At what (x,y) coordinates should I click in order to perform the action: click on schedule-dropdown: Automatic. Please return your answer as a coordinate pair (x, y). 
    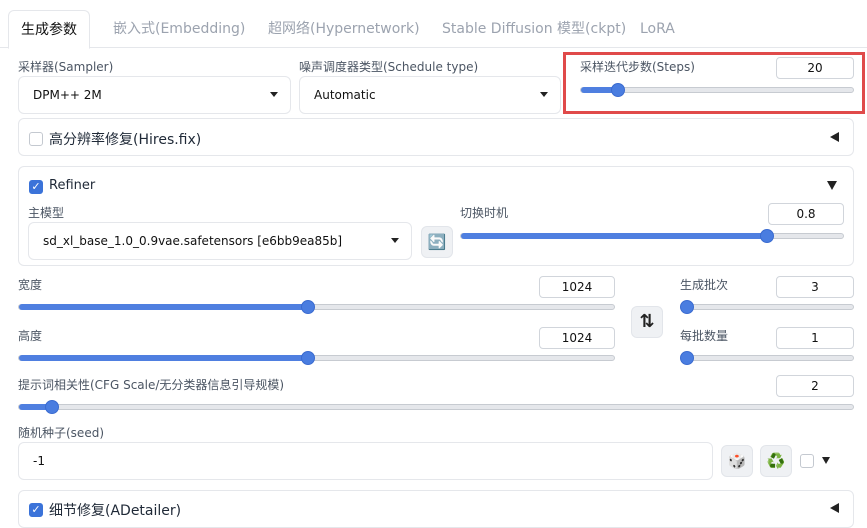
    Looking at the image, I should click on (430, 95).